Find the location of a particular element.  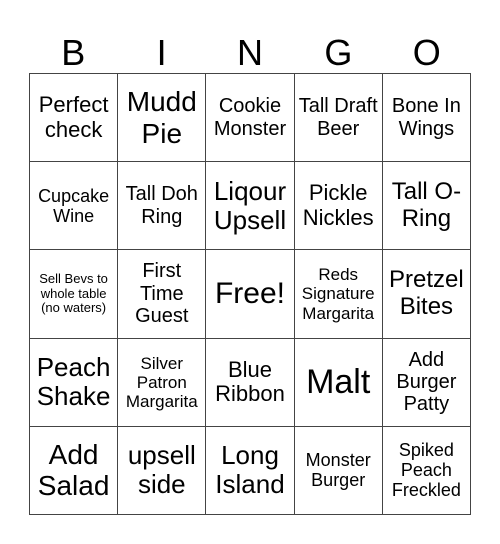

bingo-cell: Peach Shake is located at coordinates (74, 382).